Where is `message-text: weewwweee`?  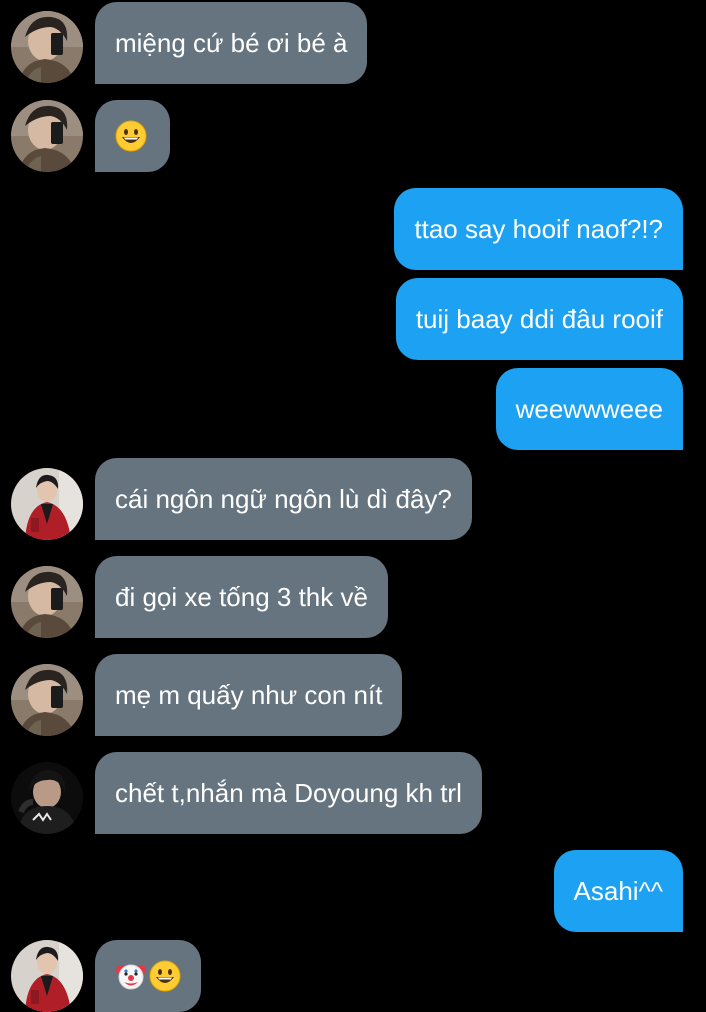 message-text: weewwweee is located at coordinates (589, 408).